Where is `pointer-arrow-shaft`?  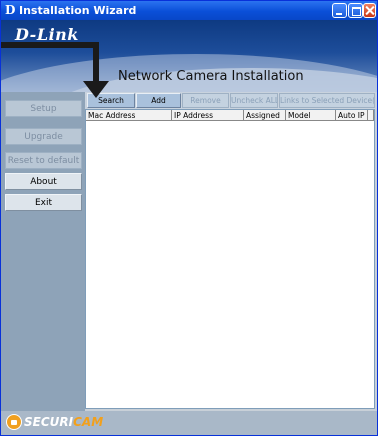
pointer-arrow-shaft is located at coordinates (50, 45).